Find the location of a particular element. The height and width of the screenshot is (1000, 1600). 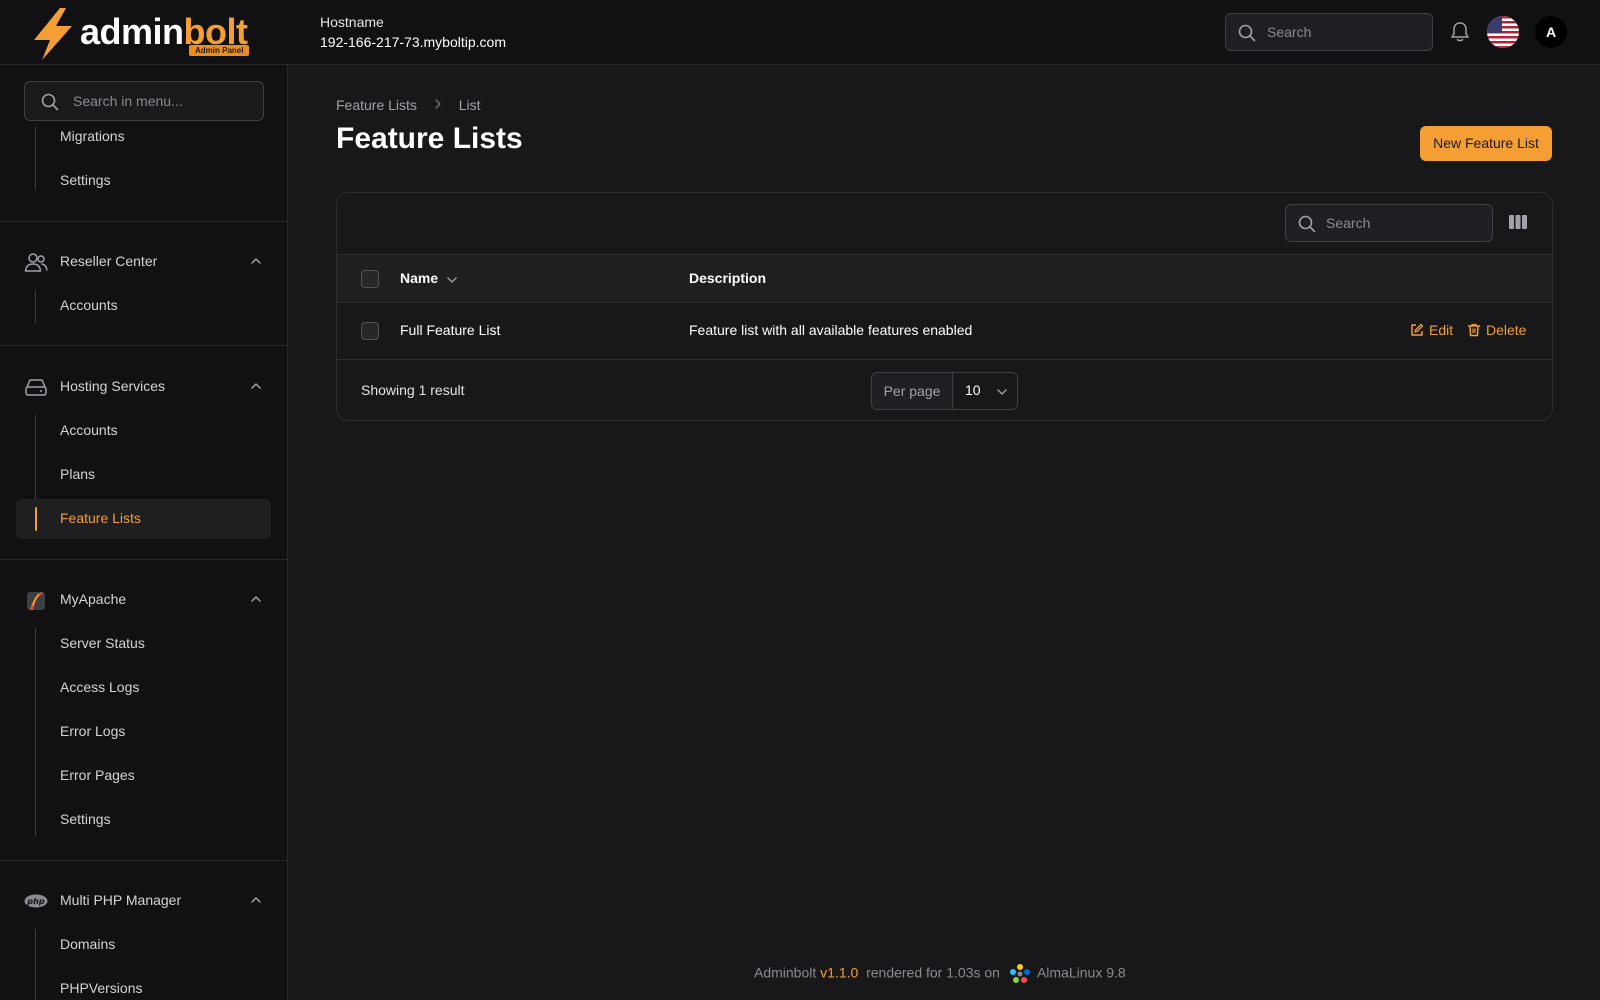

active-indicator is located at coordinates (36, 519).